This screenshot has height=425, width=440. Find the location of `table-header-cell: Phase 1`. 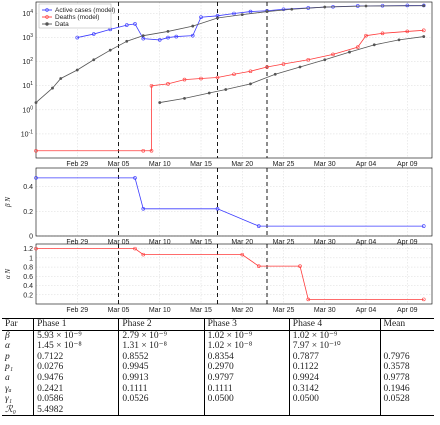

table-header-cell: Phase 1 is located at coordinates (76, 324).